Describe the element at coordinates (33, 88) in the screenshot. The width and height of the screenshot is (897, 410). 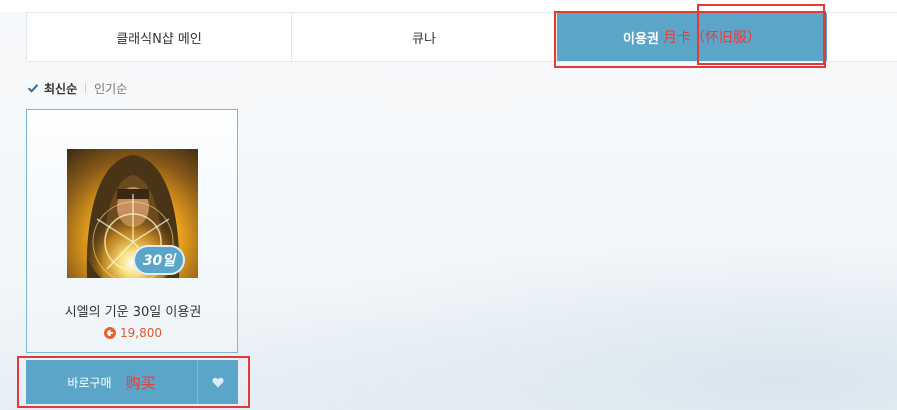
I see `check-icon` at that location.